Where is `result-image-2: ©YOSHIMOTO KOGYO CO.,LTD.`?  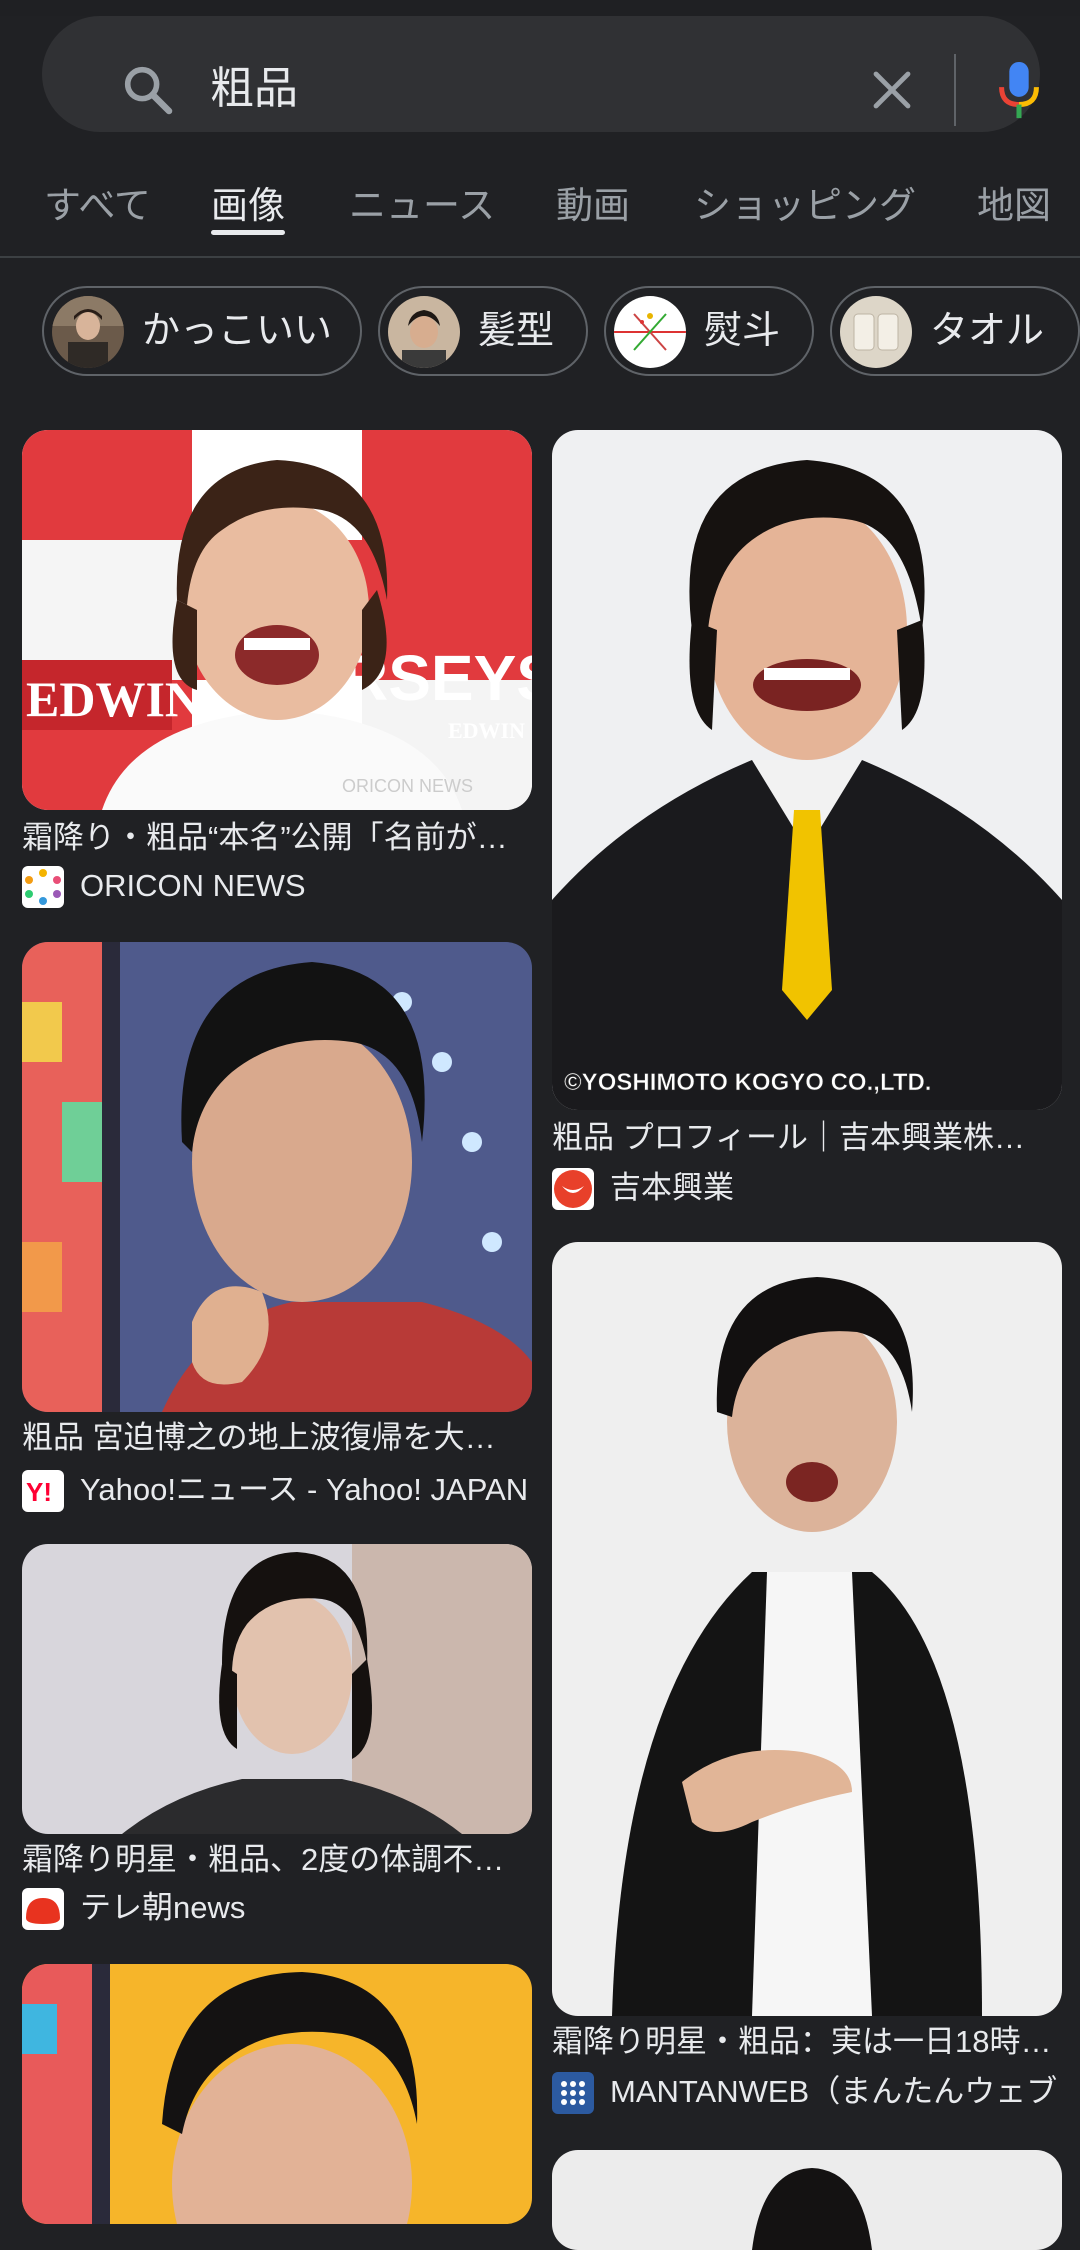 result-image-2: ©YOSHIMOTO KOGYO CO.,LTD. is located at coordinates (807, 770).